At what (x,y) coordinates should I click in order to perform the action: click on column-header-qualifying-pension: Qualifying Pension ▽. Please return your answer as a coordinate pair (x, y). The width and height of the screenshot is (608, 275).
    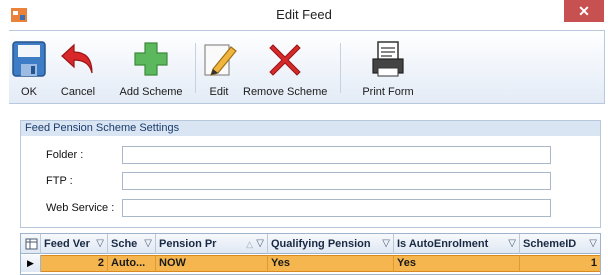
    Looking at the image, I should click on (331, 244).